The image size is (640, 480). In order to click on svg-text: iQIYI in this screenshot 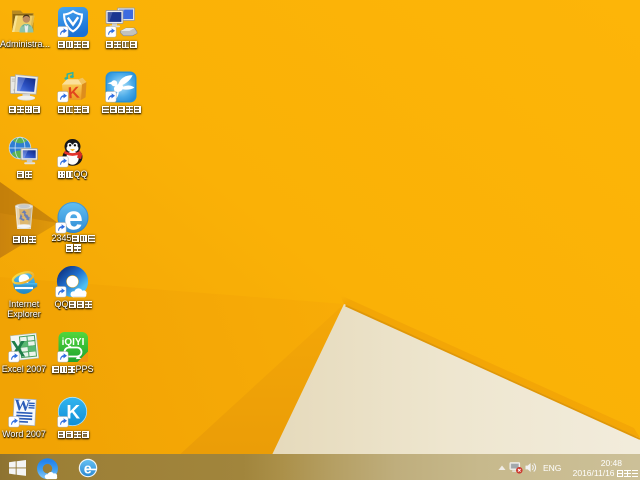, I will do `click(73, 342)`.